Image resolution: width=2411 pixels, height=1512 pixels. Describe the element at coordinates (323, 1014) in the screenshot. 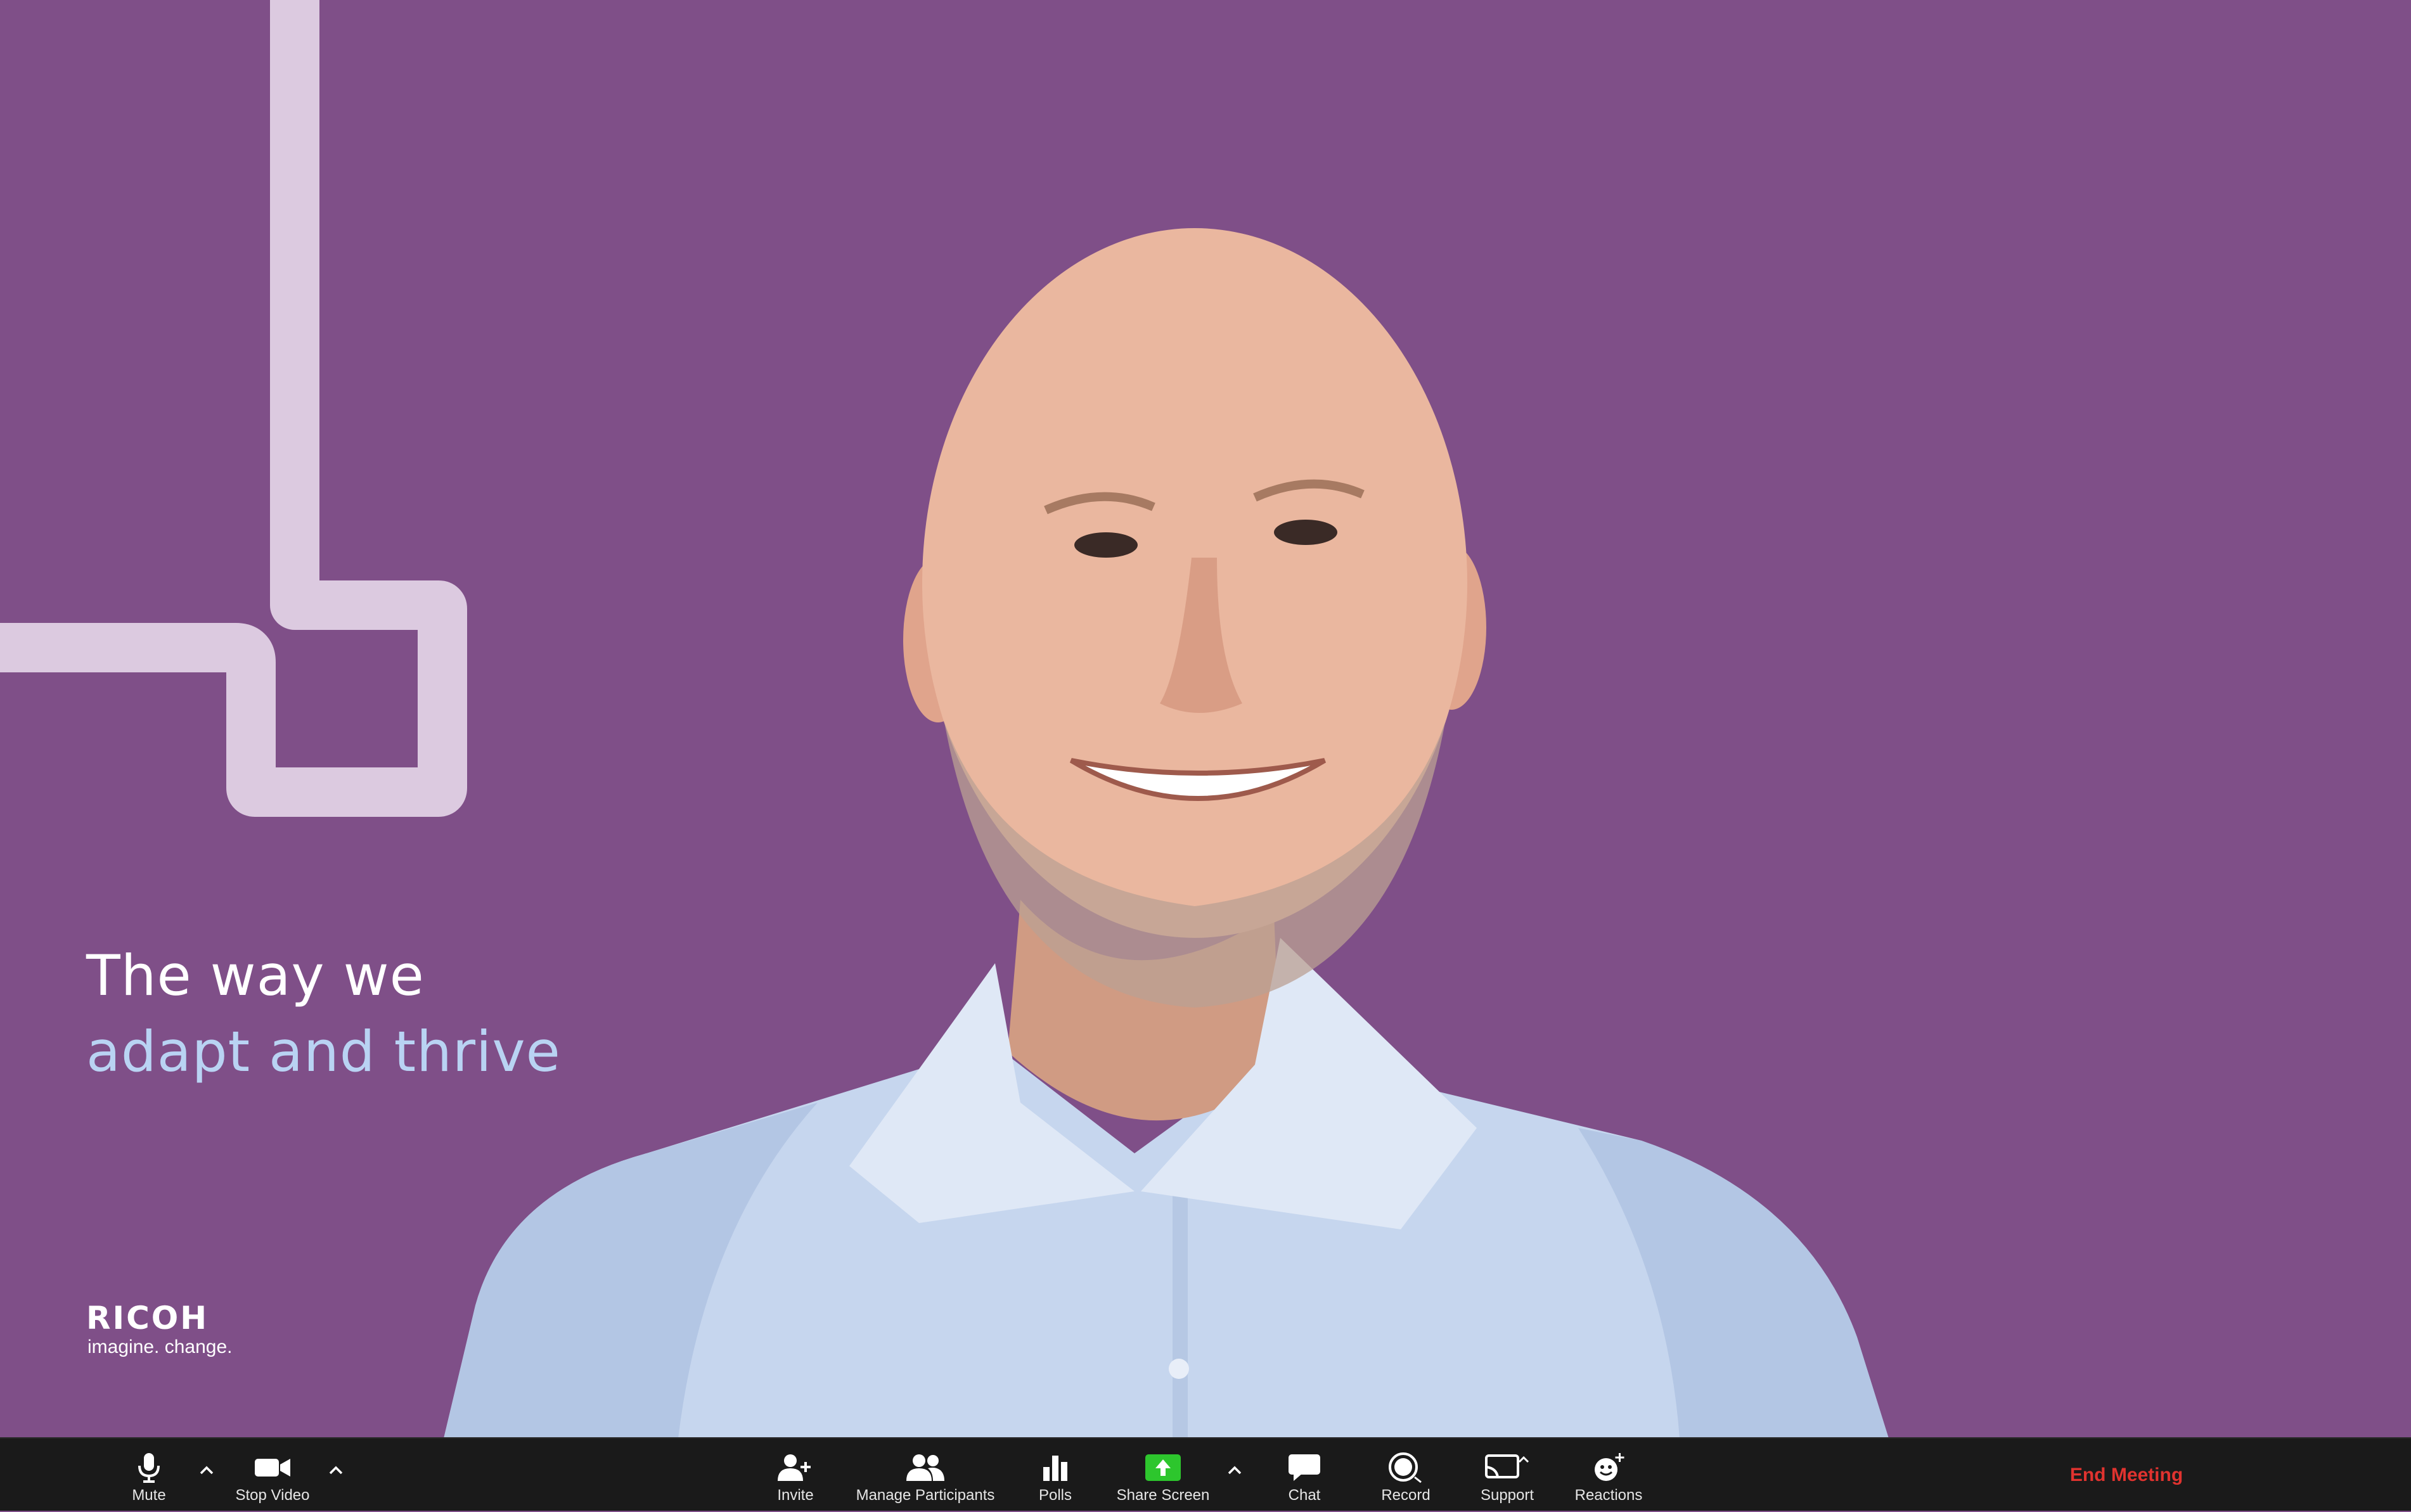

I see `headline: The way we adapt and thrive` at that location.